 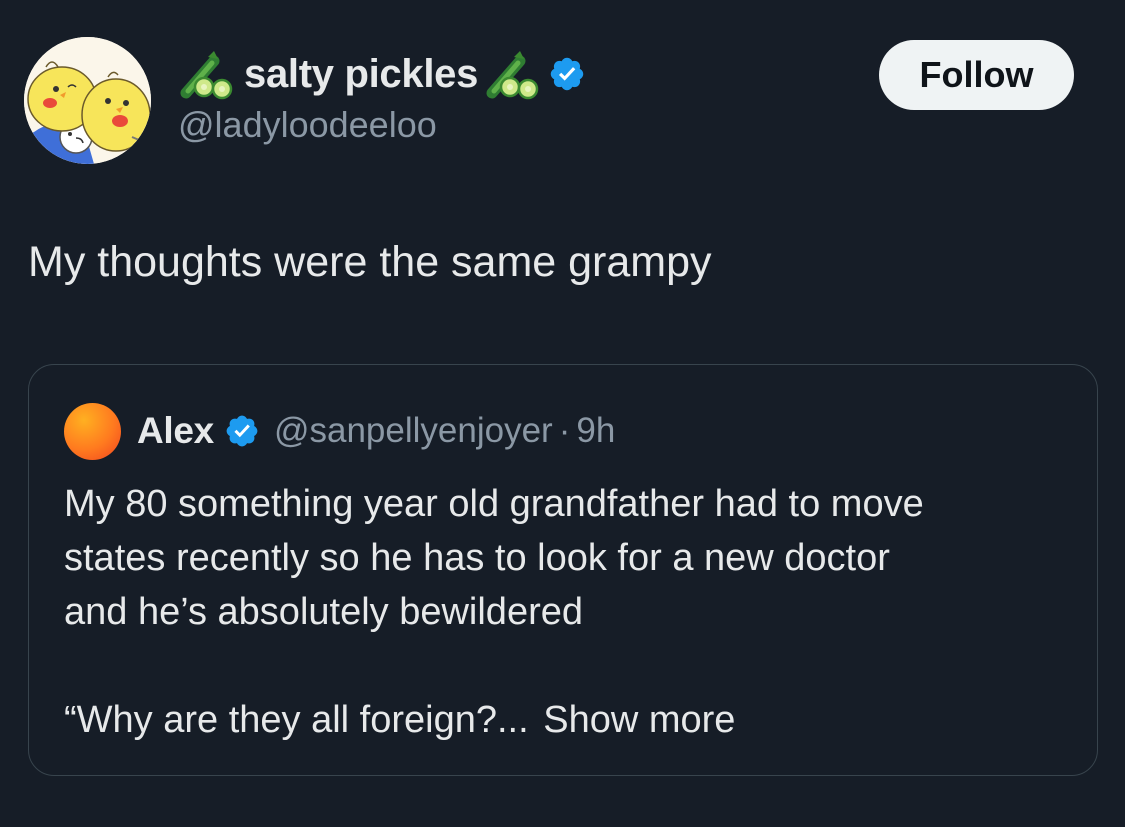 I want to click on author-name-row: salty pickles, so click(x=382, y=74).